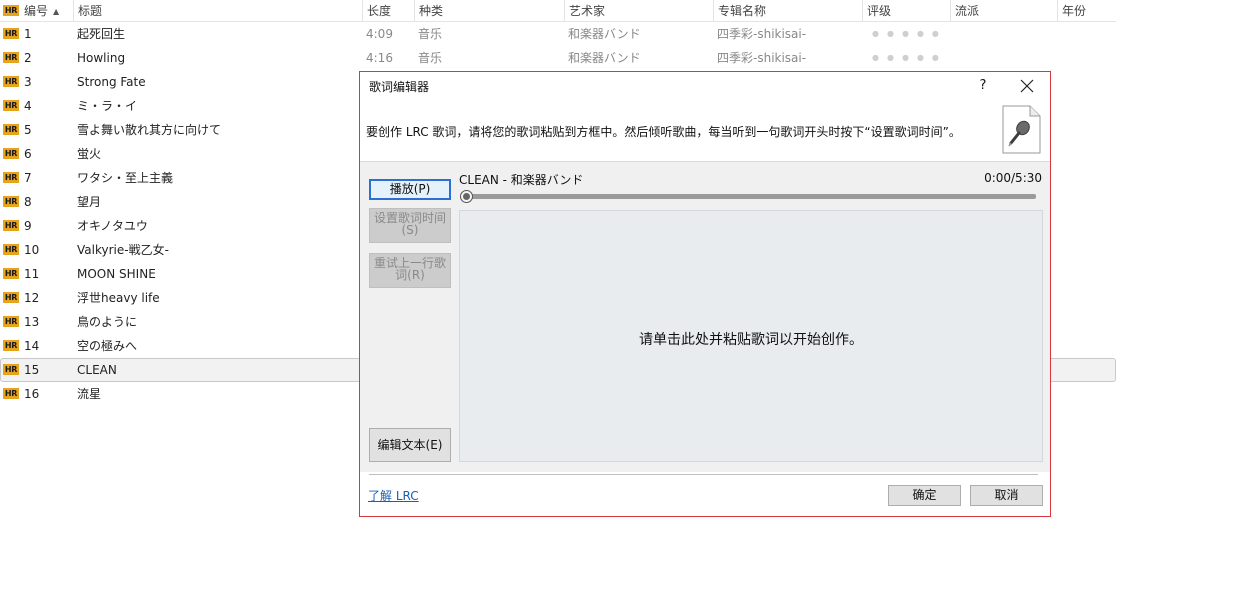 The width and height of the screenshot is (1244, 603). Describe the element at coordinates (32, 346) in the screenshot. I see `track-number: 14` at that location.